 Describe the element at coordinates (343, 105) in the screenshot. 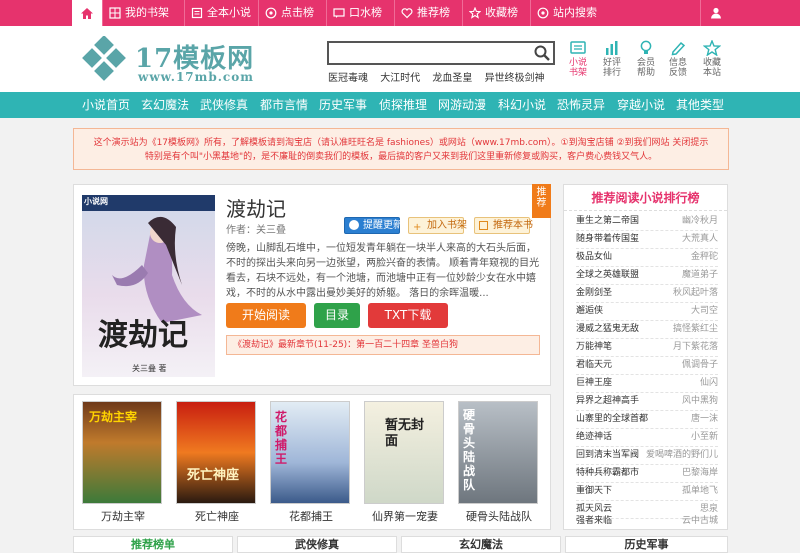

I see `category-link: 历史军事` at that location.